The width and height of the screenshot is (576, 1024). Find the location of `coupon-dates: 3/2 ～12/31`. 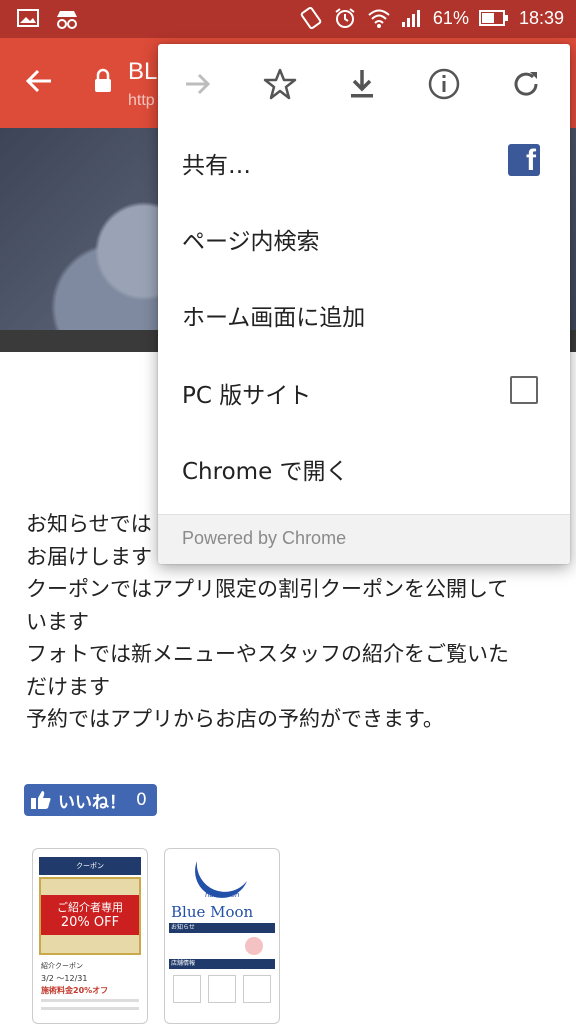

coupon-dates: 3/2 ～12/31 is located at coordinates (64, 978).